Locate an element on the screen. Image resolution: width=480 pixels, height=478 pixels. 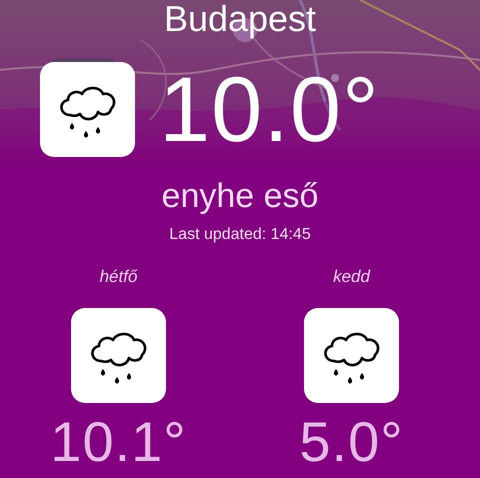
city-title: Budapest is located at coordinates (240, 20).